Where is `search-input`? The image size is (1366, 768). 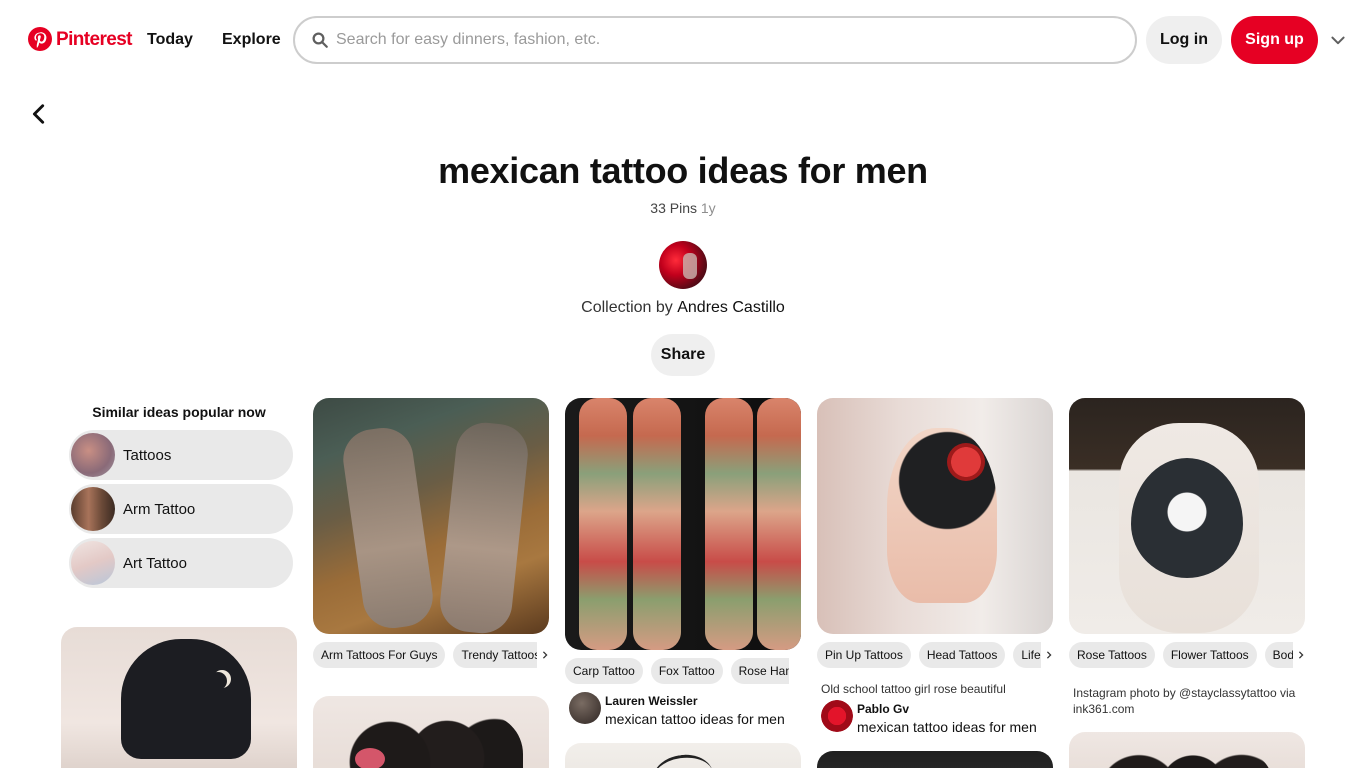 search-input is located at coordinates (735, 40).